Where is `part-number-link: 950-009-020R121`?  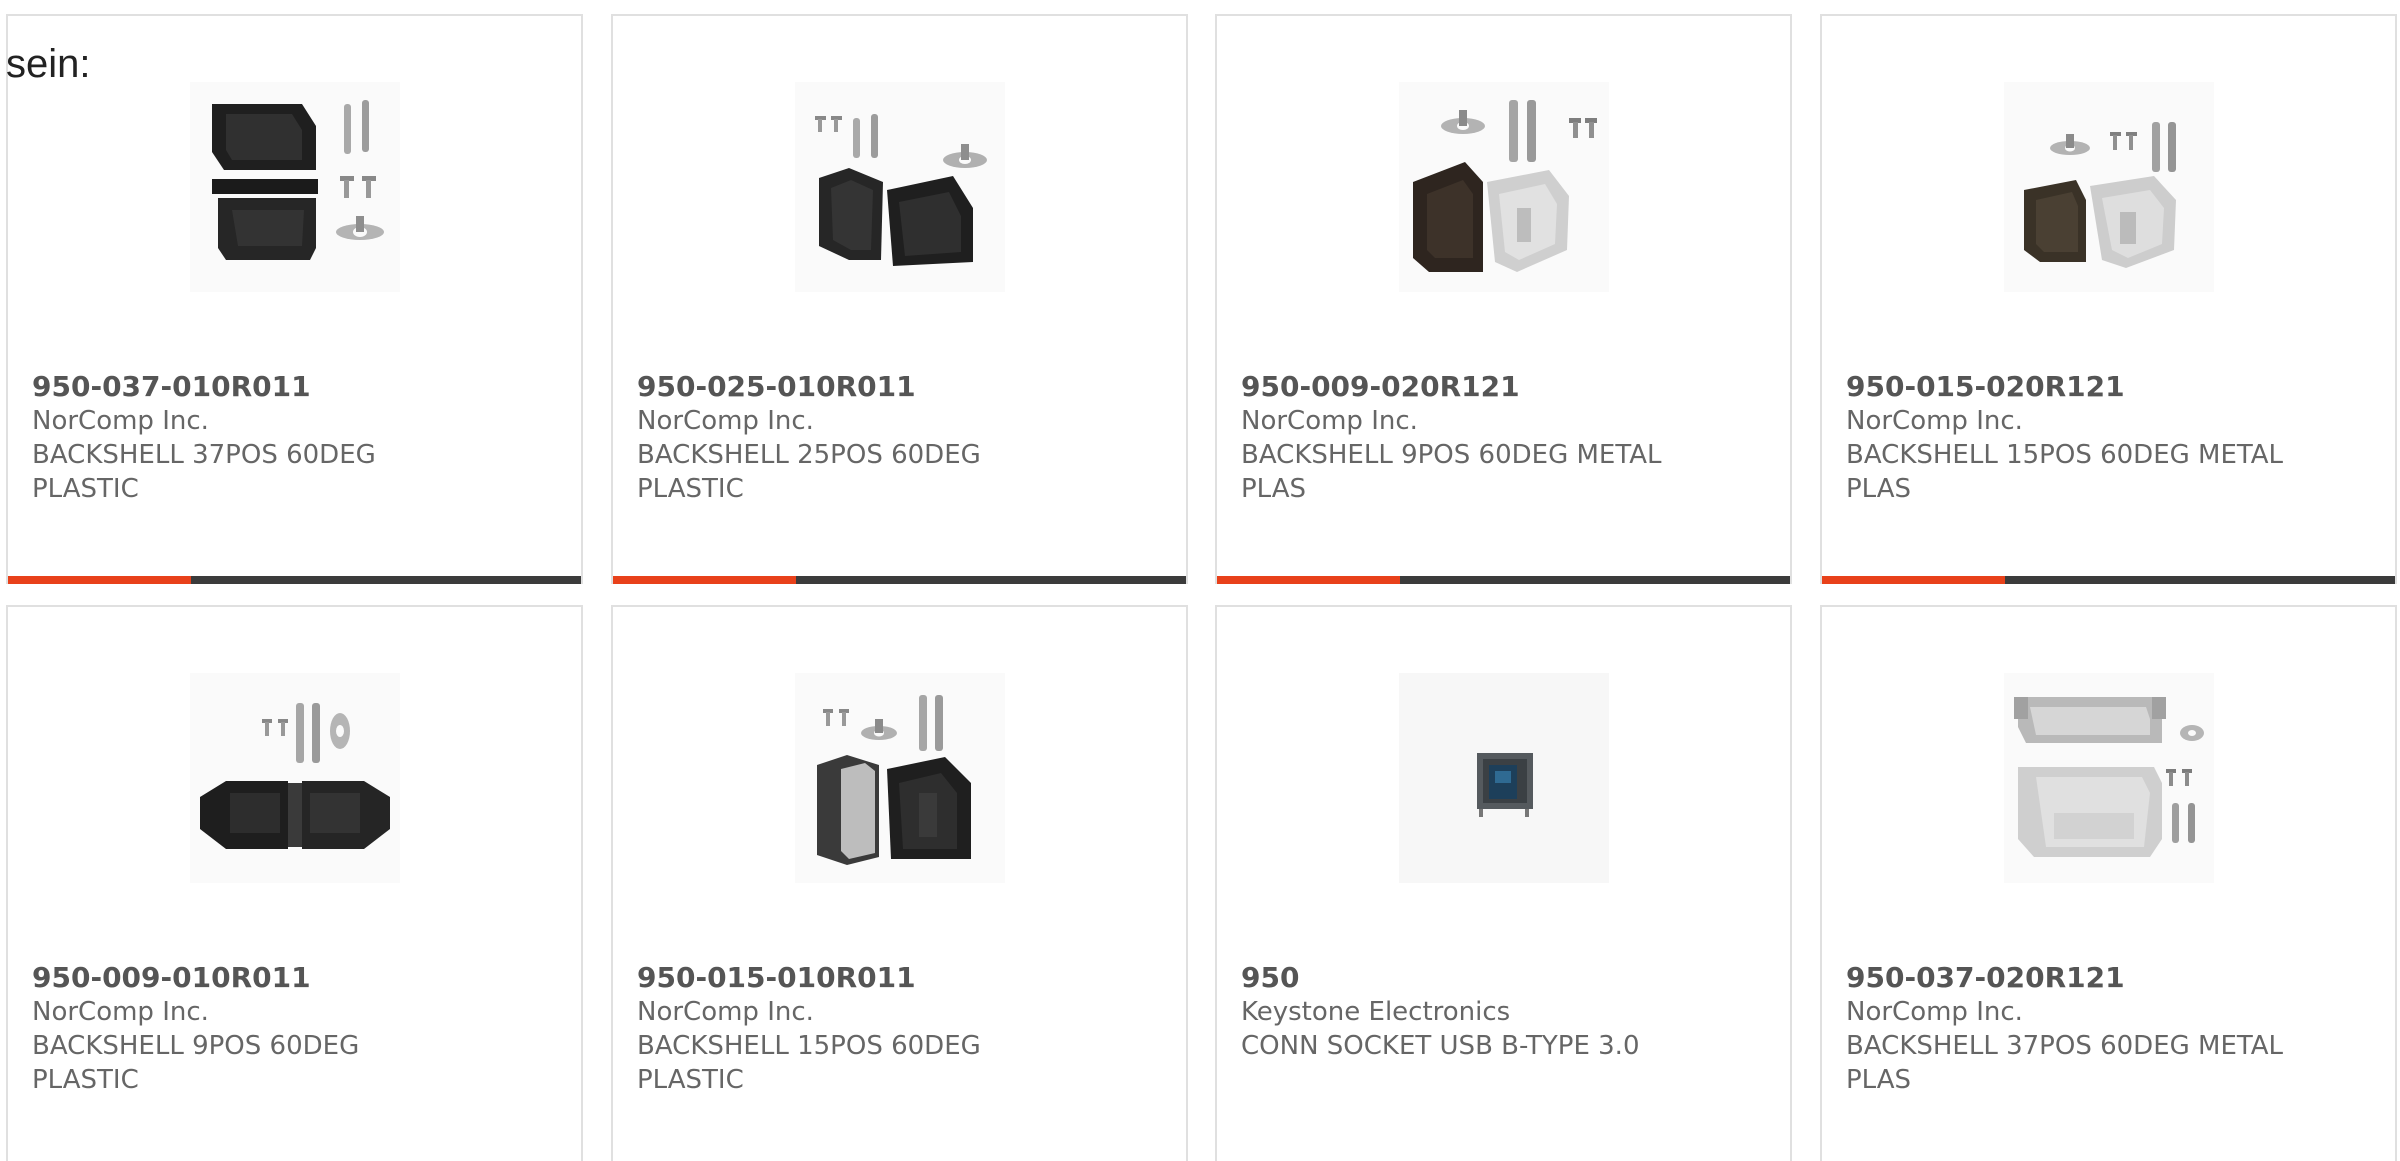
part-number-link: 950-009-020R121 is located at coordinates (1501, 387).